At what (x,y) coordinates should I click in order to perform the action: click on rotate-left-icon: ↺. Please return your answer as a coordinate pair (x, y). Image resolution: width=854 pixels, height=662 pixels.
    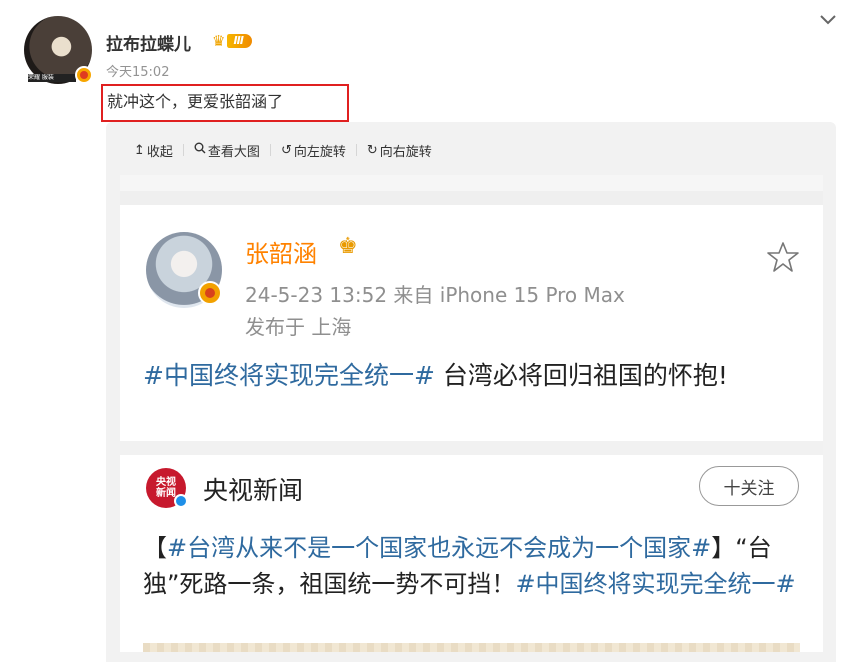
    Looking at the image, I should click on (286, 150).